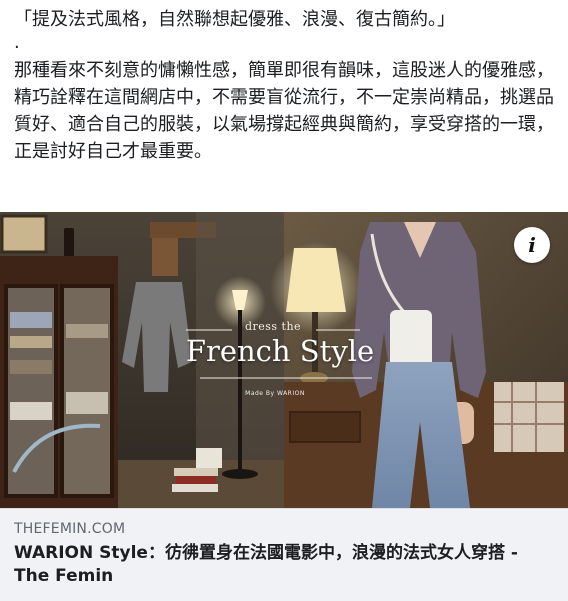 This screenshot has width=568, height=601. I want to click on link-domain: THEFEMIN.COM, so click(70, 529).